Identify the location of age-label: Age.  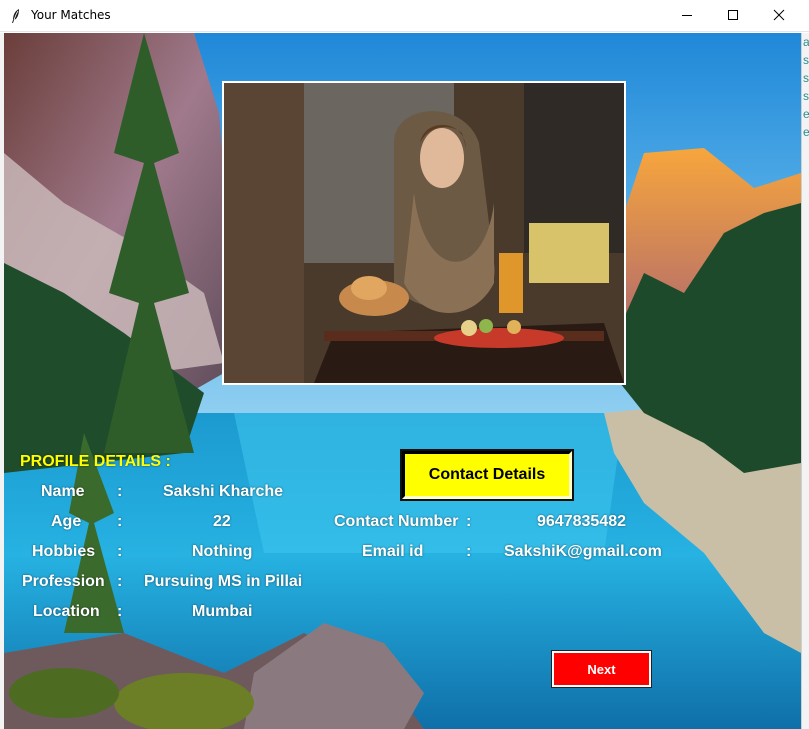
(66, 521).